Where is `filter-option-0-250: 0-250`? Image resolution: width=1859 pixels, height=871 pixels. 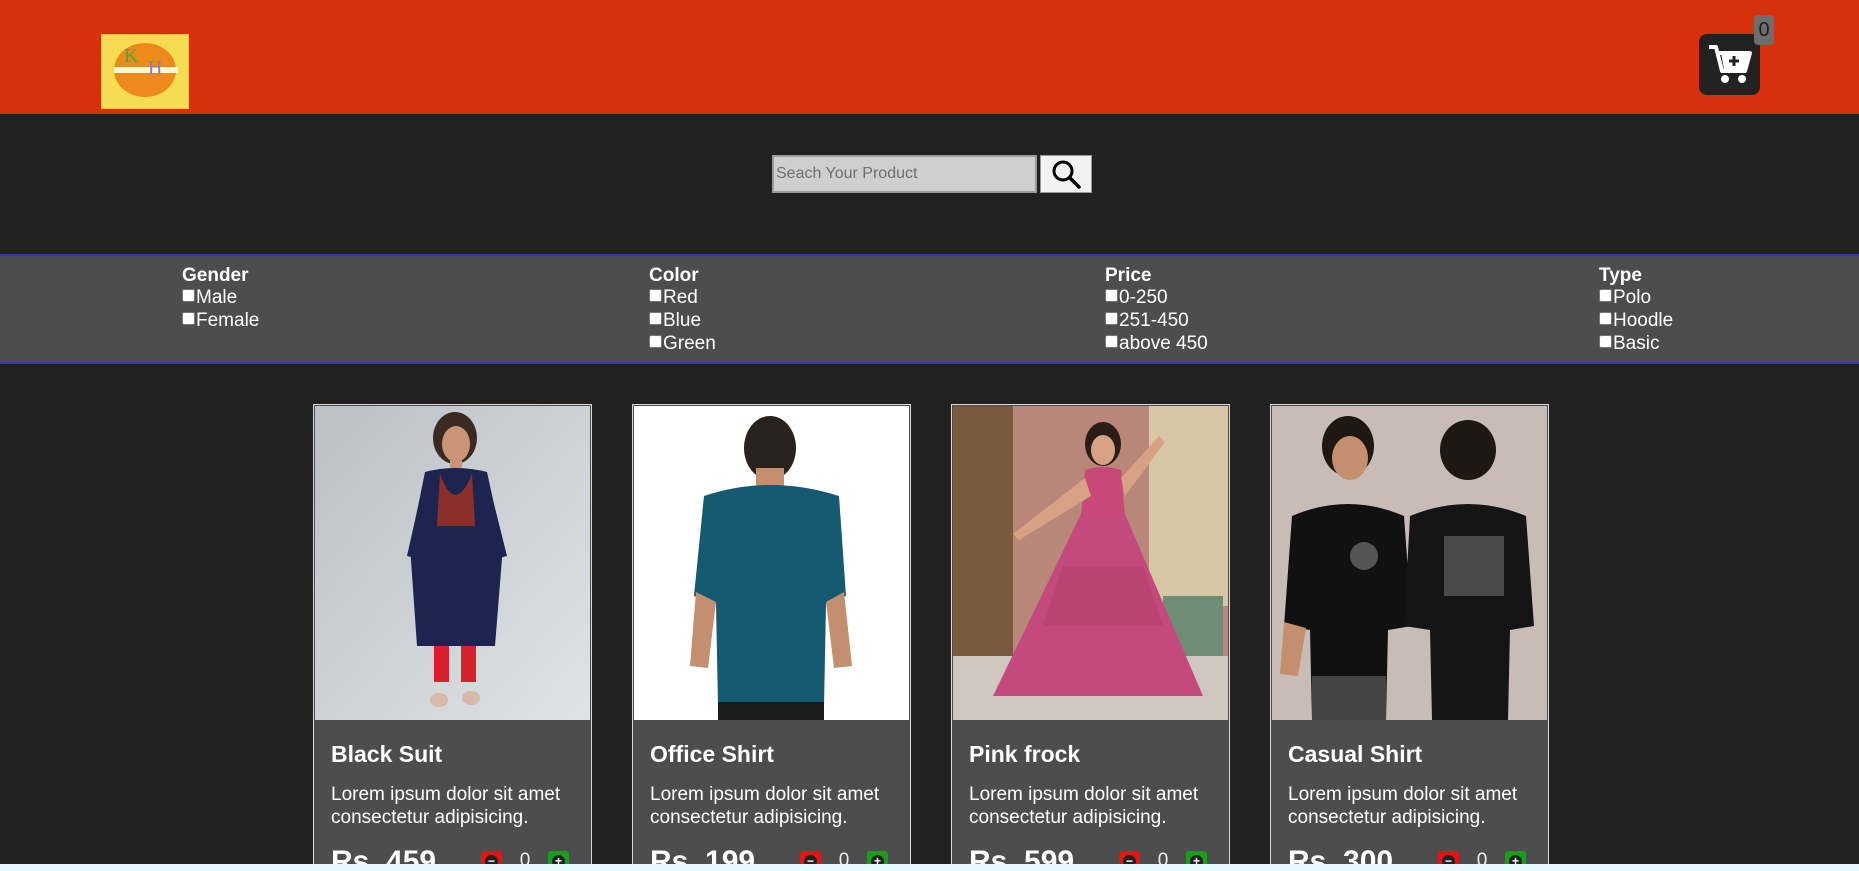 filter-option-0-250: 0-250 is located at coordinates (1156, 297).